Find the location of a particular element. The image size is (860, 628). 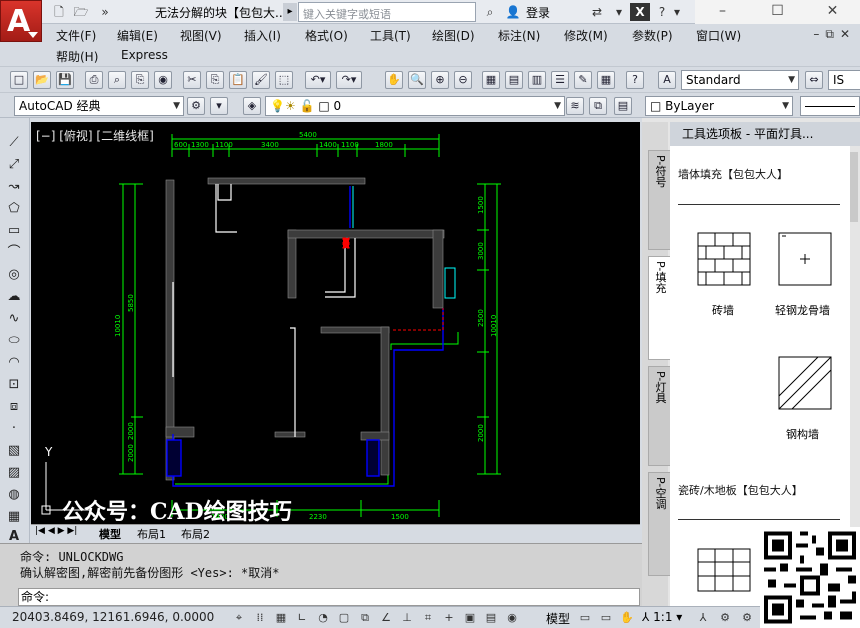

layer-previous-icon: ⧉ is located at coordinates (598, 106).